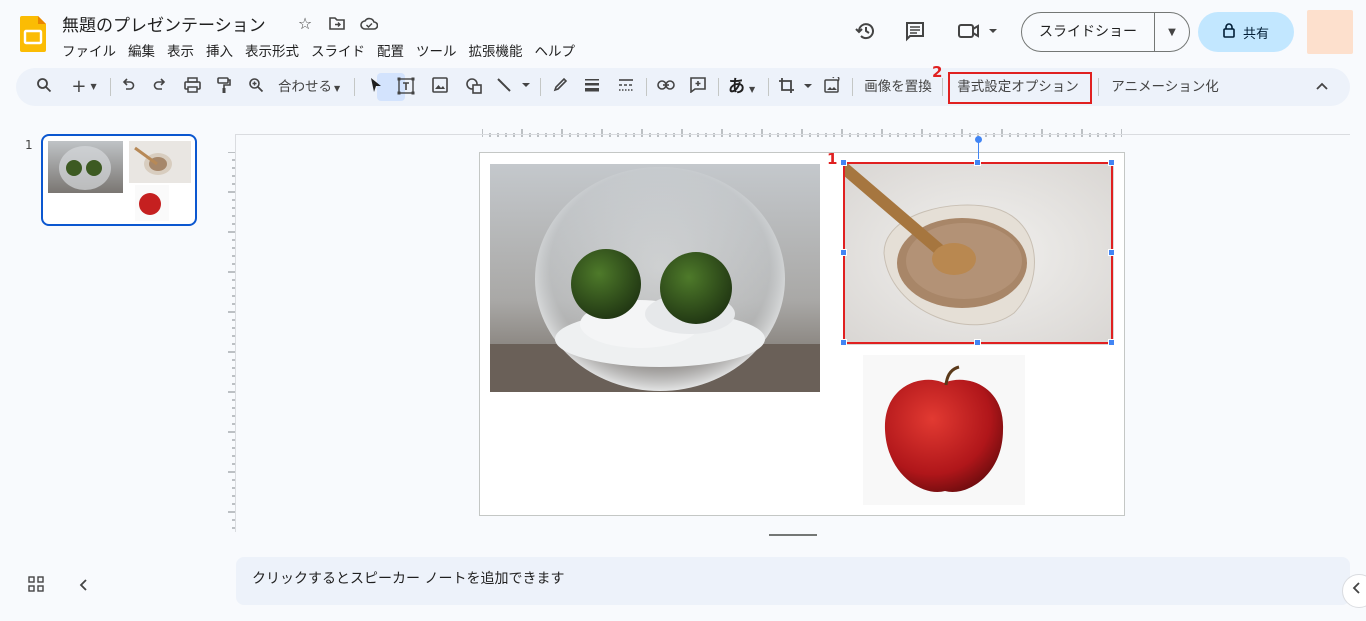 The image size is (1366, 621). I want to click on share-label: 共有, so click(1255, 34).